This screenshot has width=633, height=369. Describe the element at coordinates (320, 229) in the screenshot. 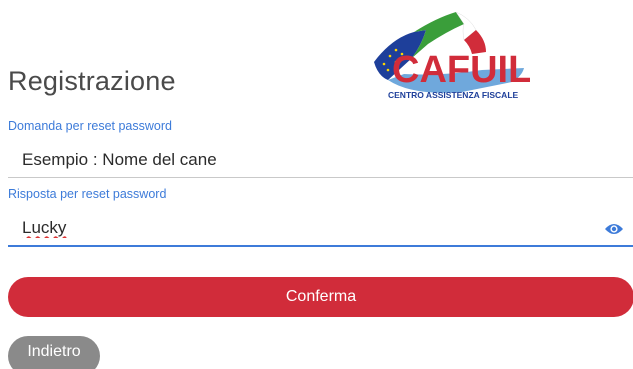

I see `answer-input` at that location.